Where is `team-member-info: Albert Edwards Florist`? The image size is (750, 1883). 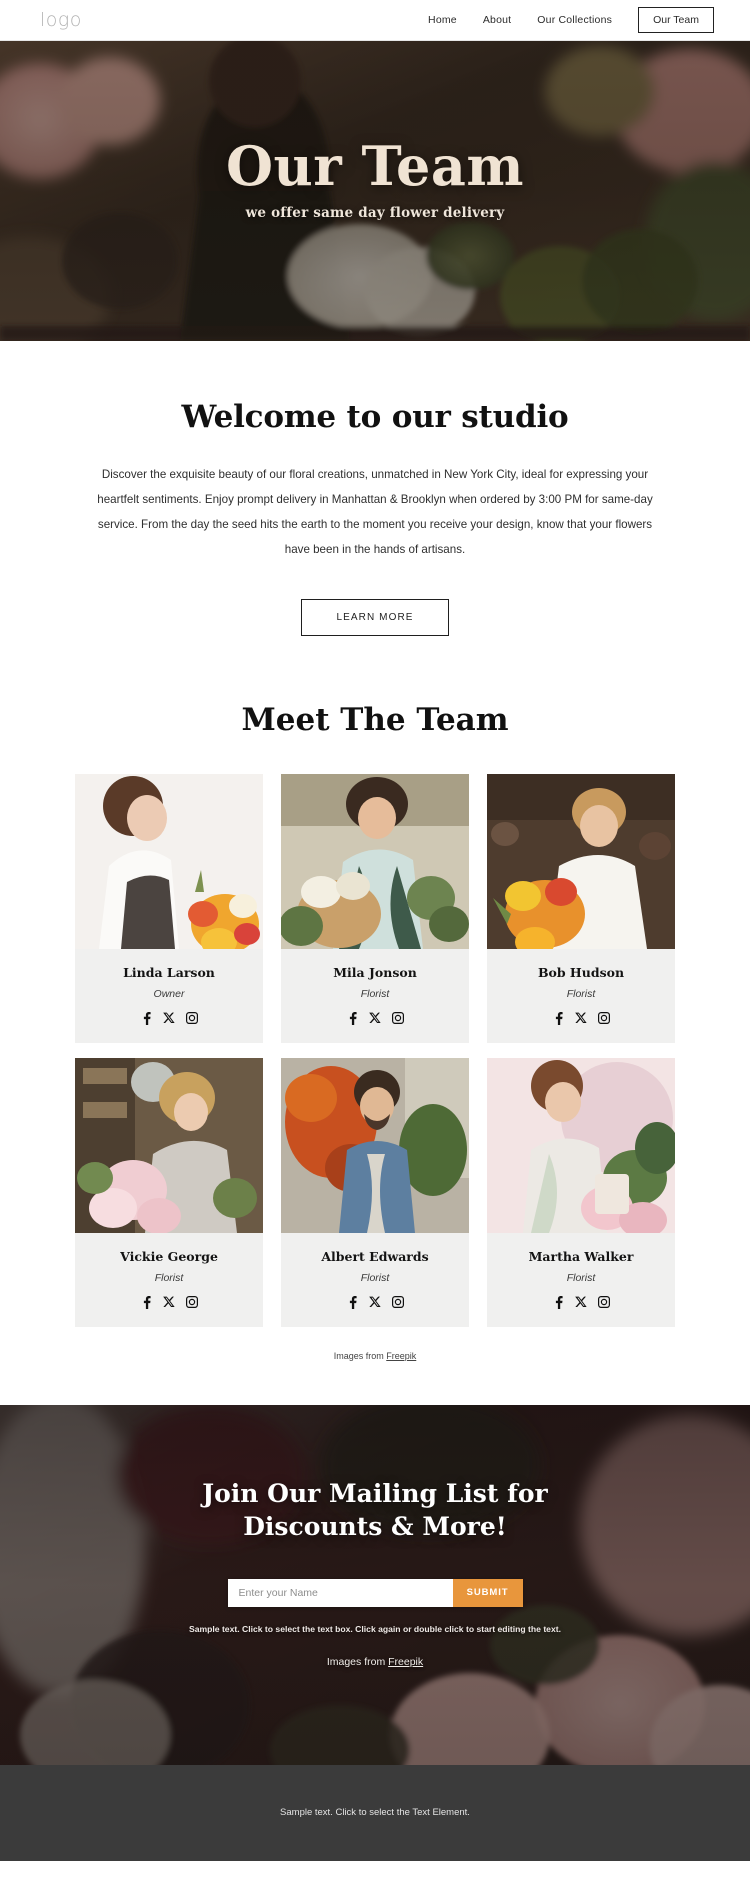 team-member-info: Albert Edwards Florist is located at coordinates (375, 1280).